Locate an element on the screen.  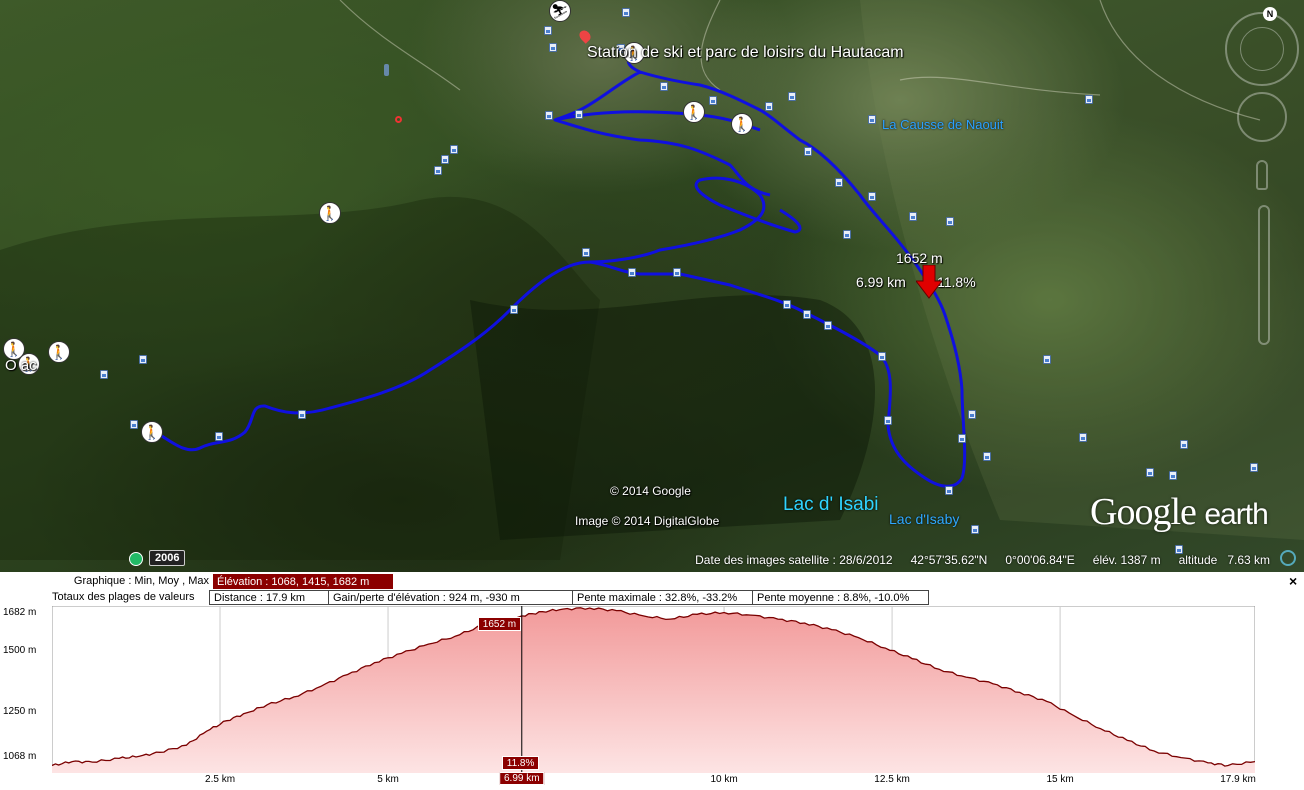
y-tick-label: 1682 m is located at coordinates (20, 612).